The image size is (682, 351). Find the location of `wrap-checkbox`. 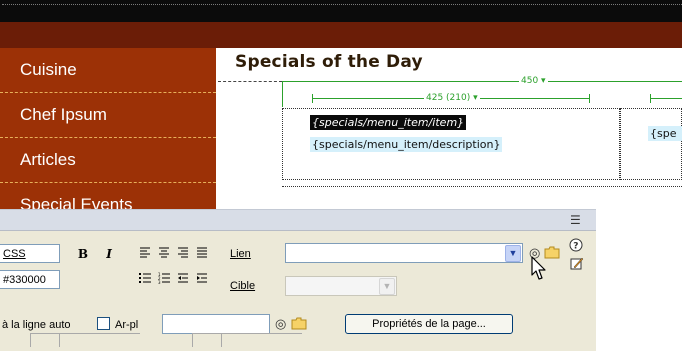

wrap-checkbox is located at coordinates (103, 323).